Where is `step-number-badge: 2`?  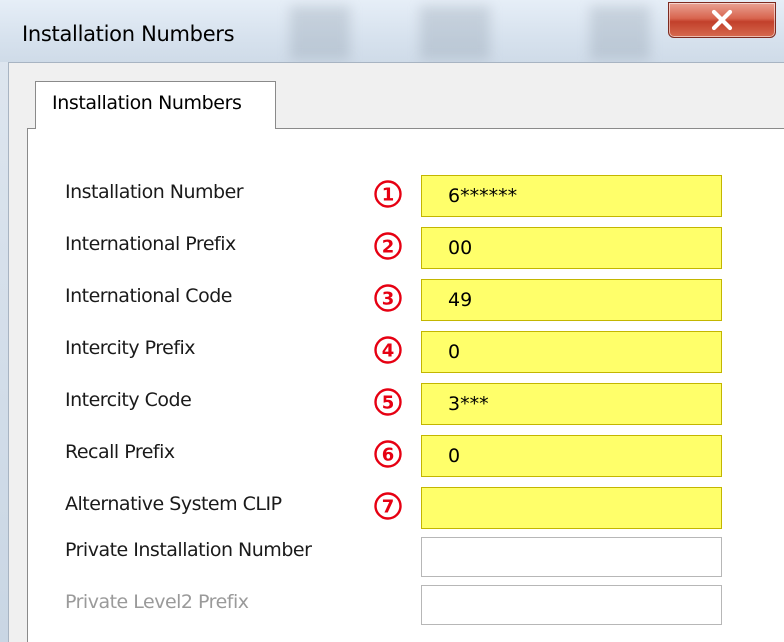
step-number-badge: 2 is located at coordinates (388, 246).